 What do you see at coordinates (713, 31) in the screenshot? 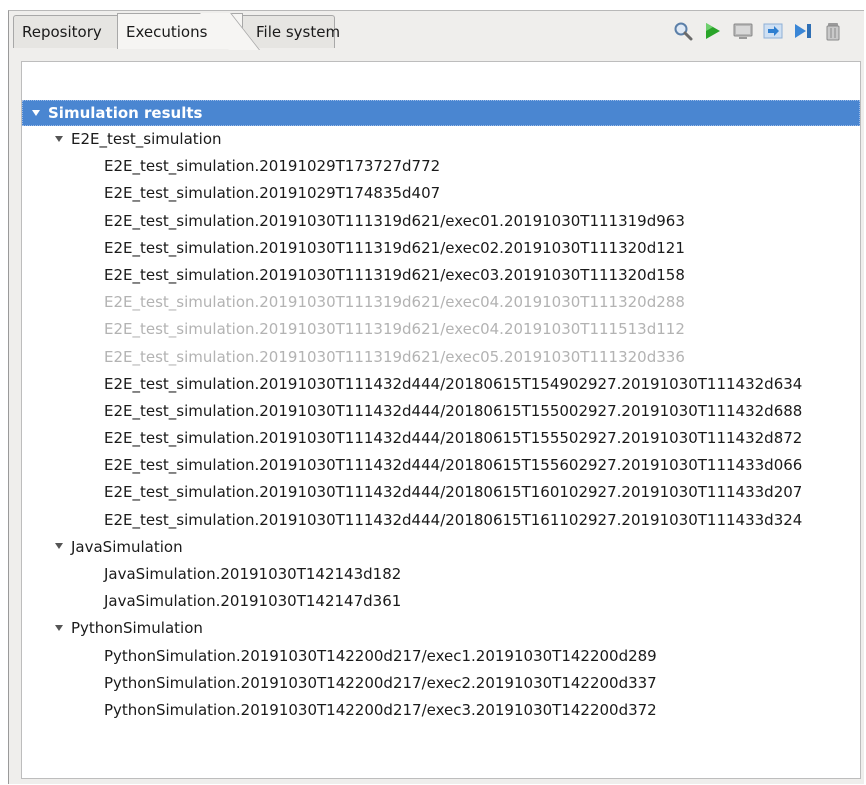
I see `run-icon` at bounding box center [713, 31].